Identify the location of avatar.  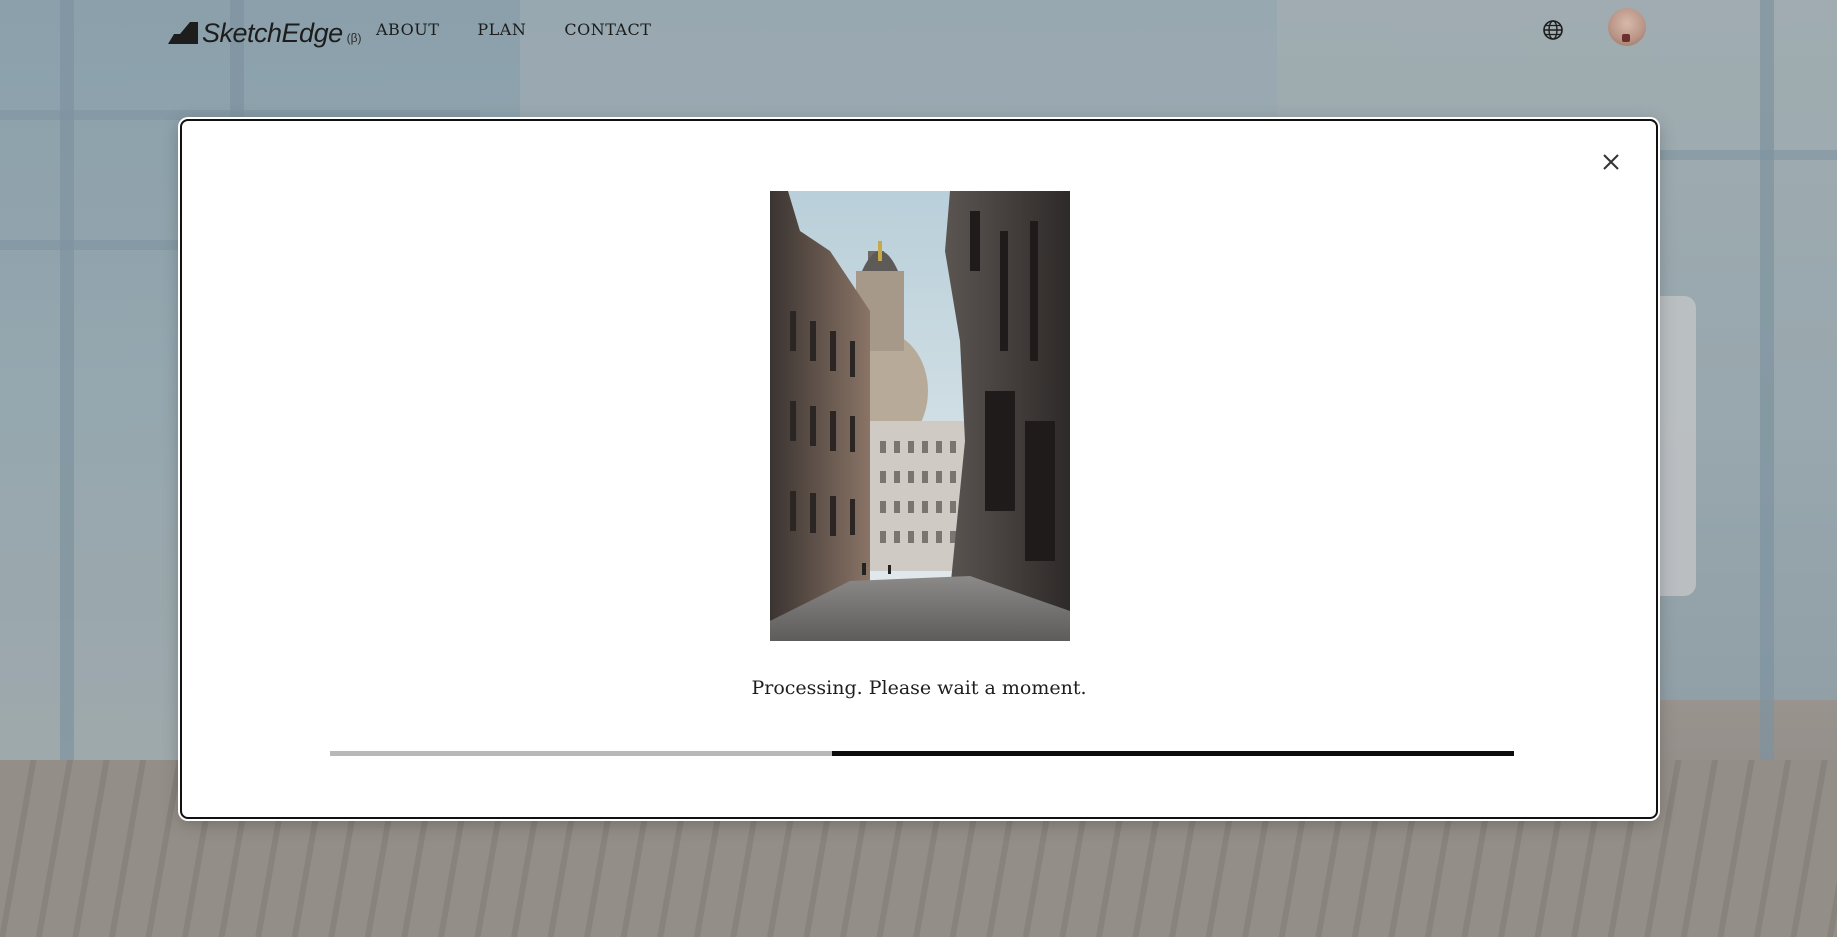
(1627, 27).